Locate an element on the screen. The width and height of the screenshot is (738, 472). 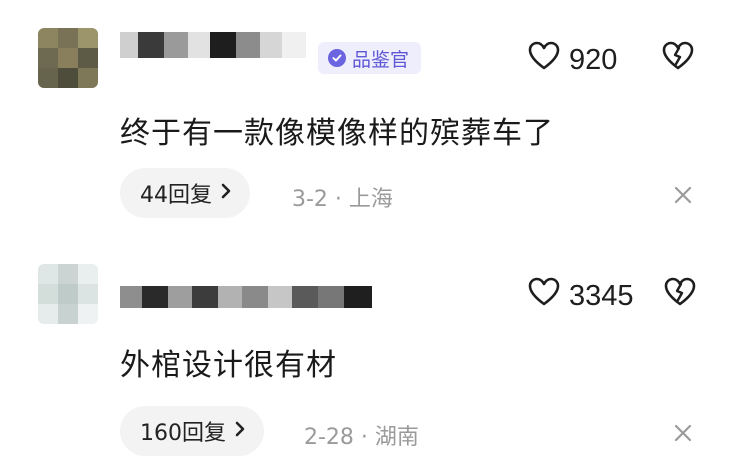
like-button: 920 is located at coordinates (572, 60).